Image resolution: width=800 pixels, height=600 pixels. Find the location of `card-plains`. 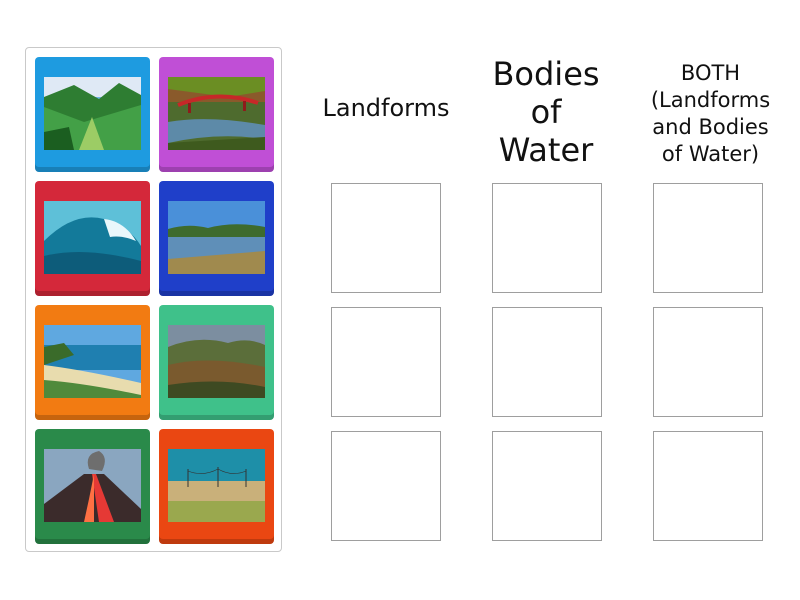

card-plains is located at coordinates (216, 486).